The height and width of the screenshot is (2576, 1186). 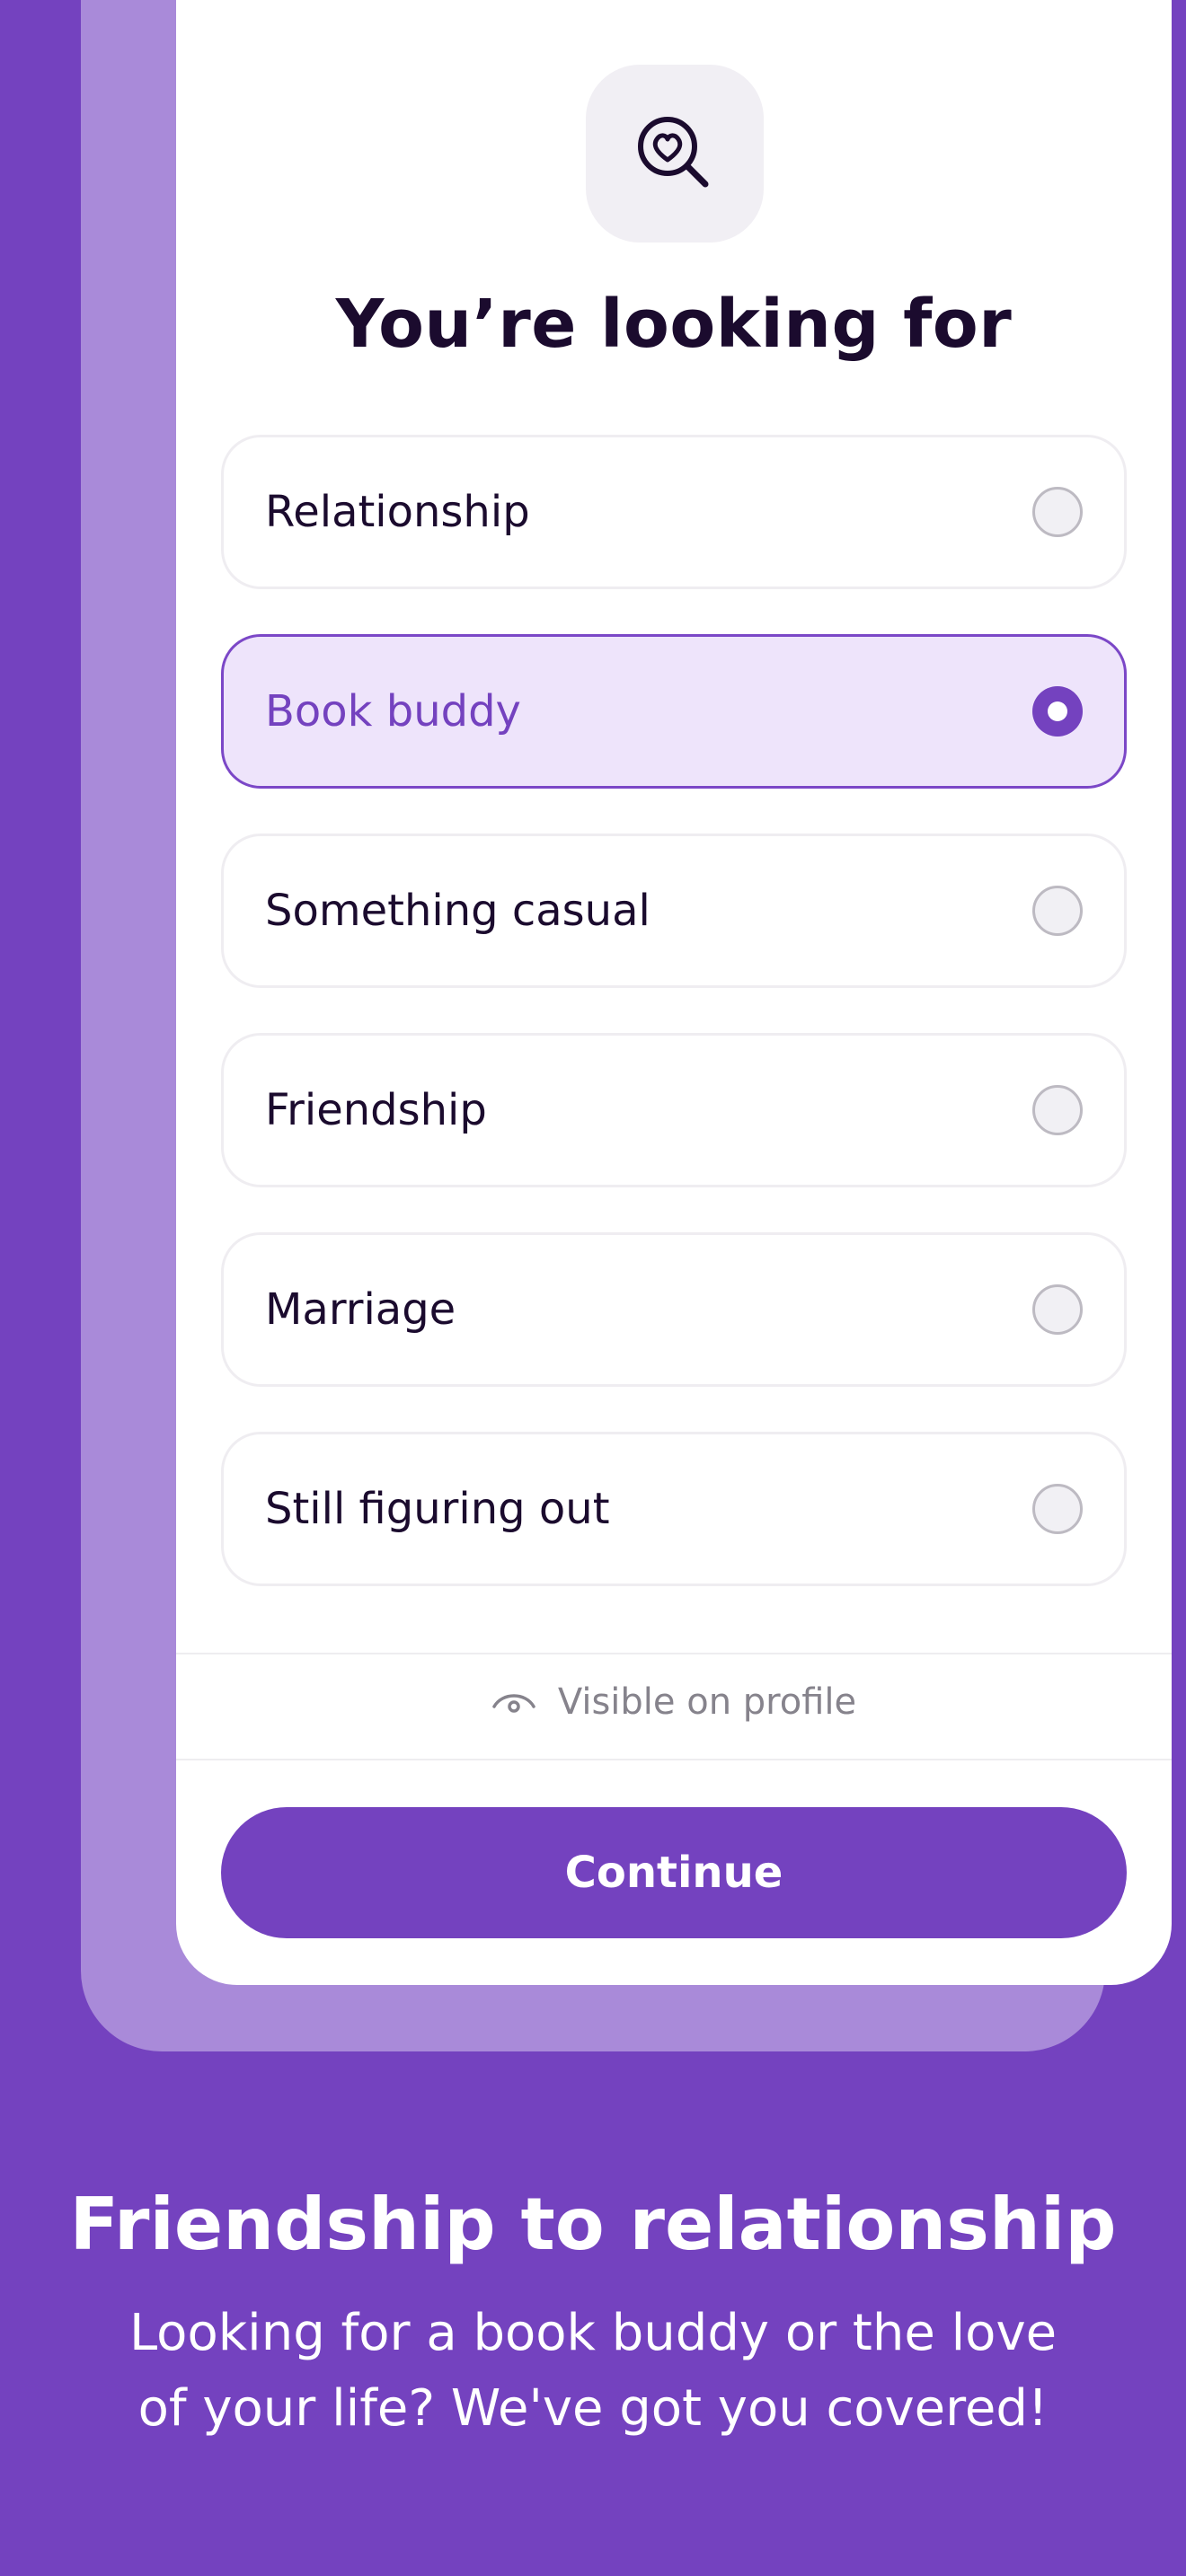 What do you see at coordinates (674, 1309) in the screenshot?
I see `option-marriage: Marriage` at bounding box center [674, 1309].